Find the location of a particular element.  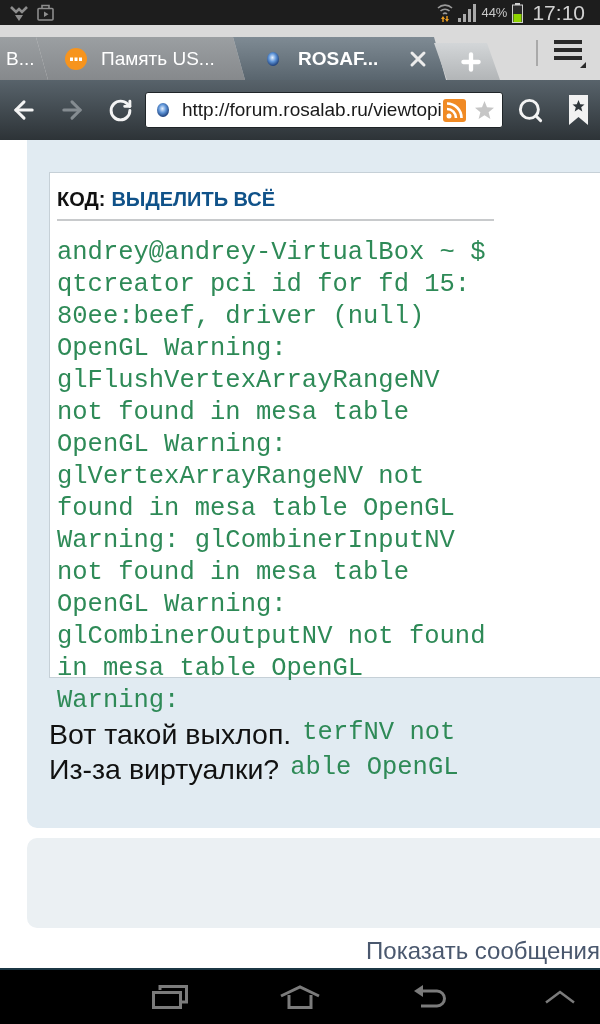

post-text: Вот такой выхлоп. is located at coordinates (170, 734).